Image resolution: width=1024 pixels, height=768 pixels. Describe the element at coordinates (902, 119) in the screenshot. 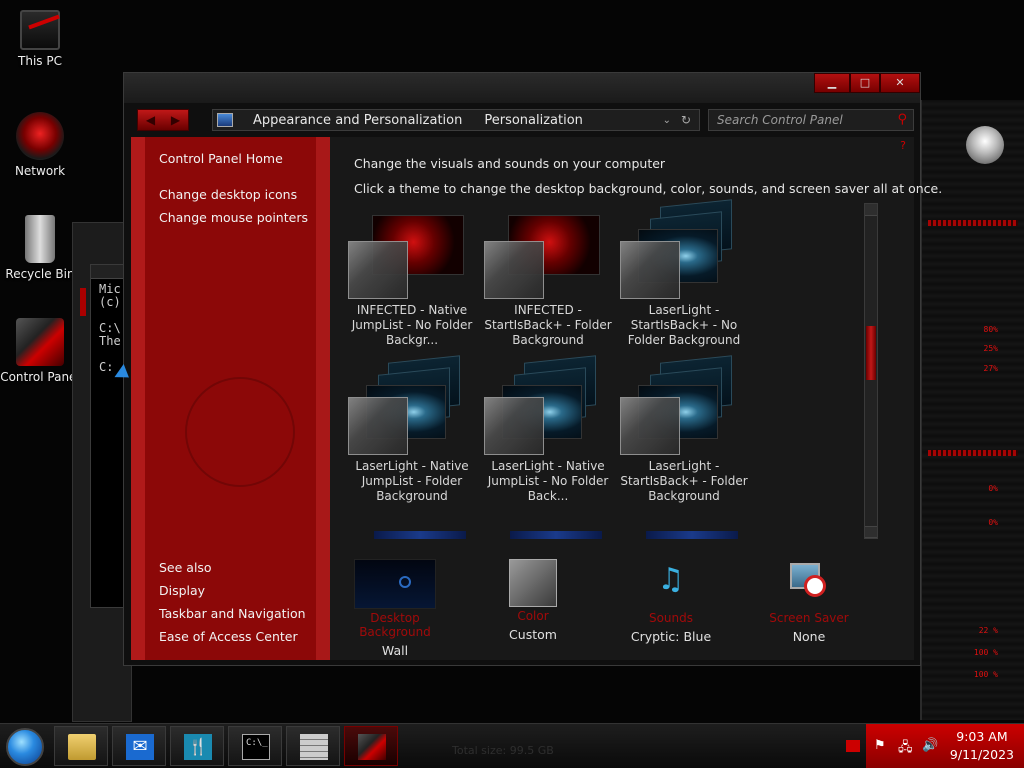

I see `search-icon: ⚲` at that location.